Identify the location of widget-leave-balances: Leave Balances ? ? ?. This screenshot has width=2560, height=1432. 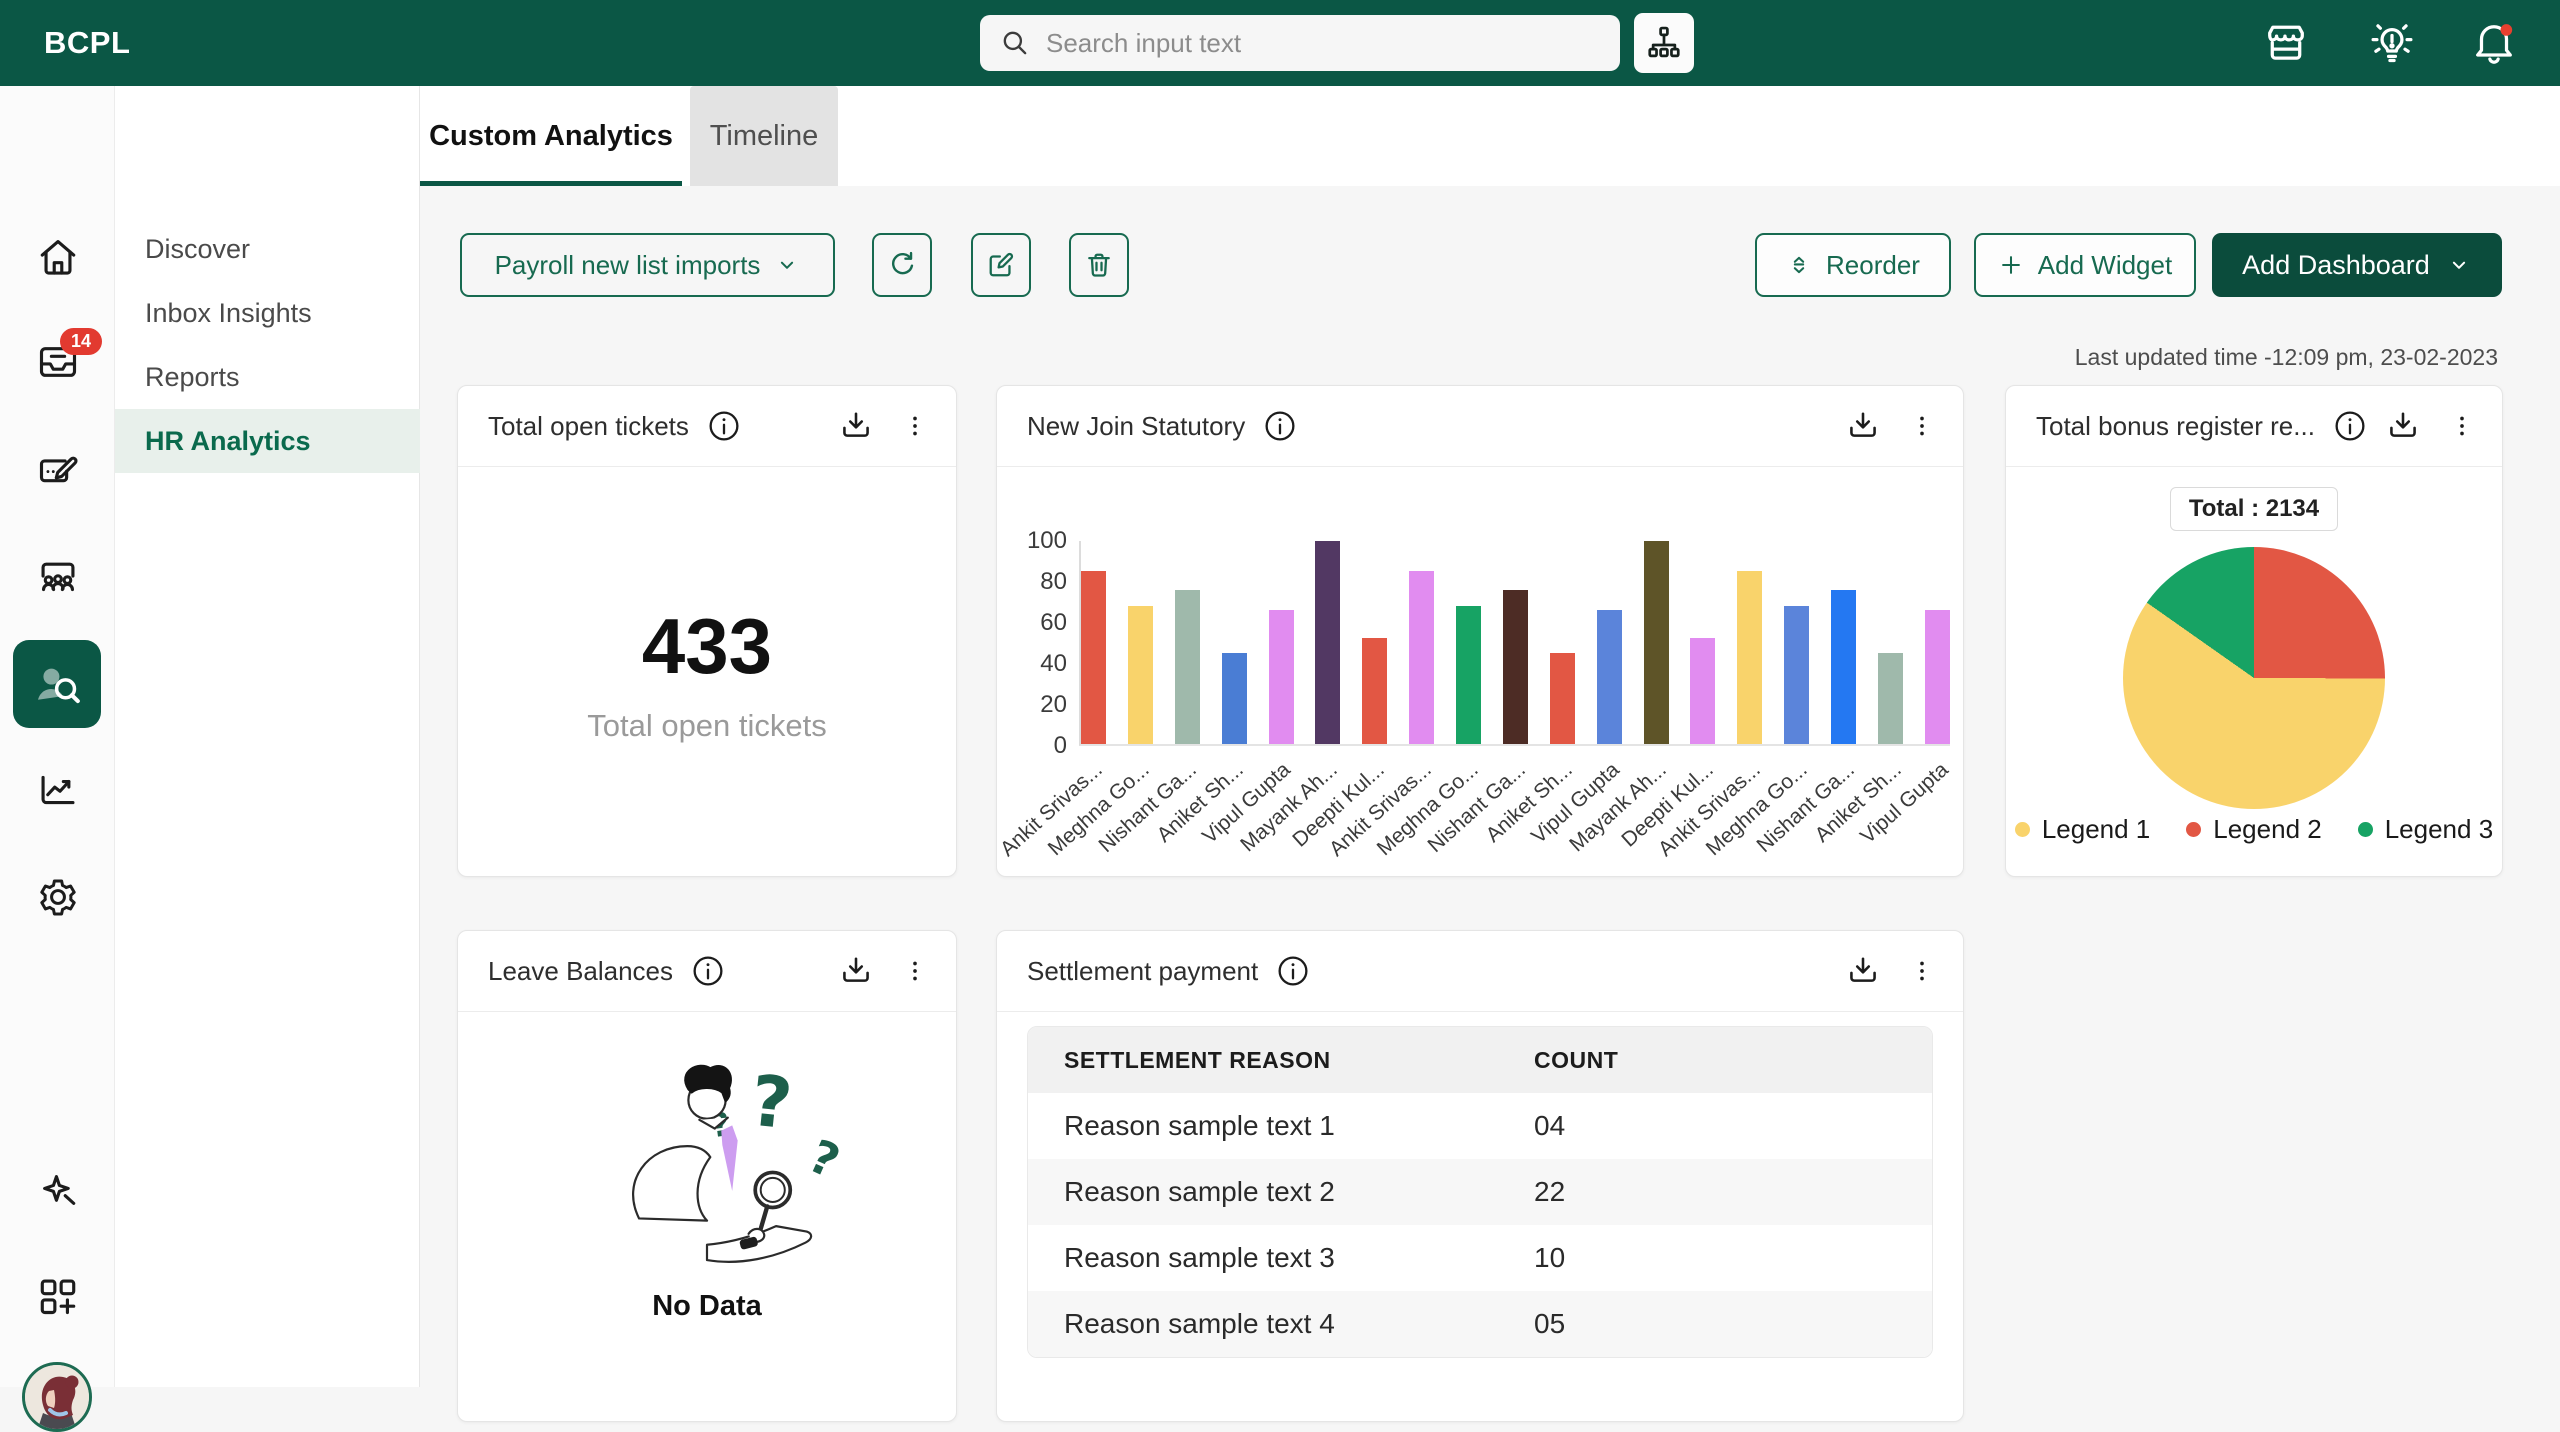
(707, 1176).